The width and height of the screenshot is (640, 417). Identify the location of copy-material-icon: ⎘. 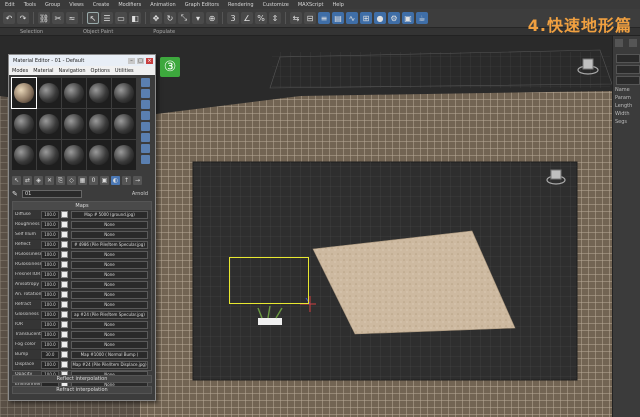
(60, 180).